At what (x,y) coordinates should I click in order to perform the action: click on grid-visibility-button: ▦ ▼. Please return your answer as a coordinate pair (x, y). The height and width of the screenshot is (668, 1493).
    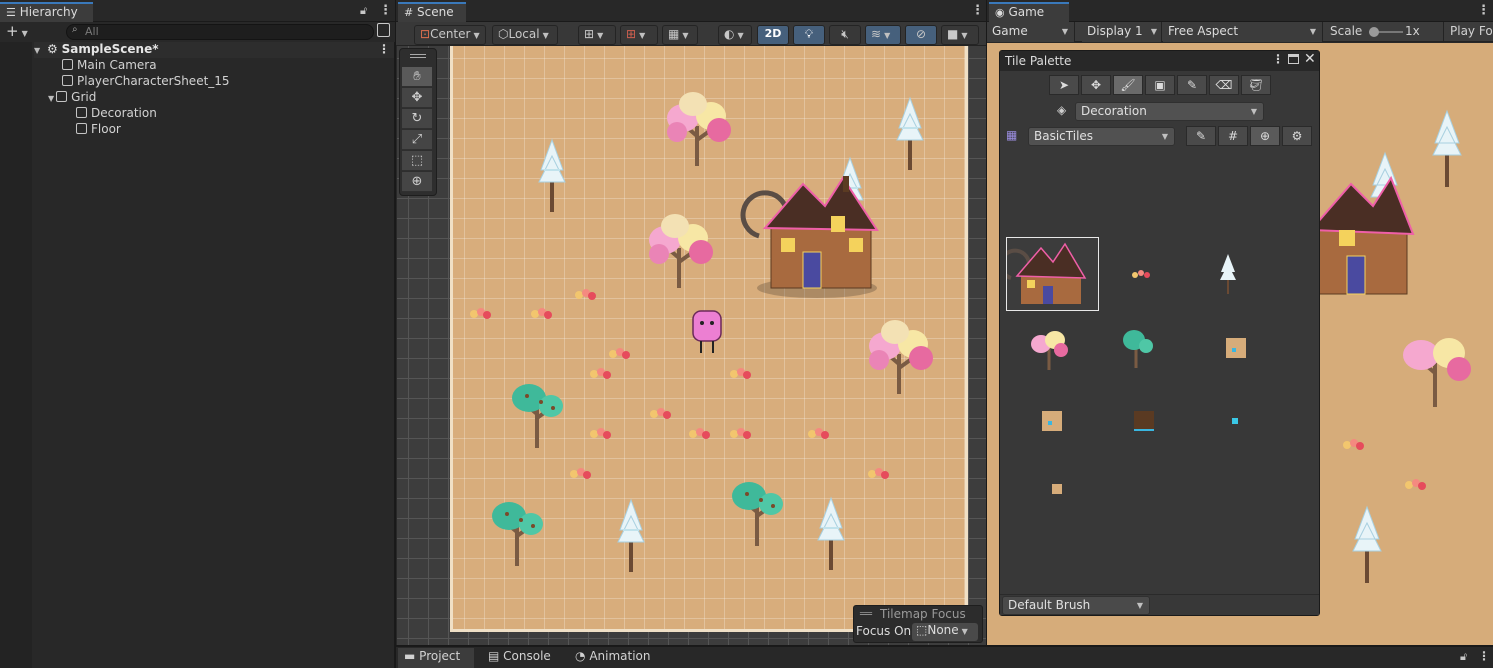
    Looking at the image, I should click on (680, 35).